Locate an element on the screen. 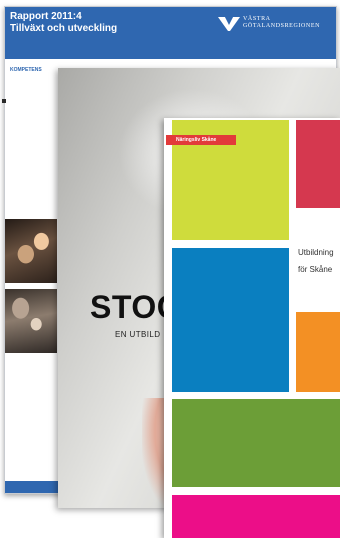 The image size is (340, 538). report-title: Tillväxt och utveckling is located at coordinates (64, 28).